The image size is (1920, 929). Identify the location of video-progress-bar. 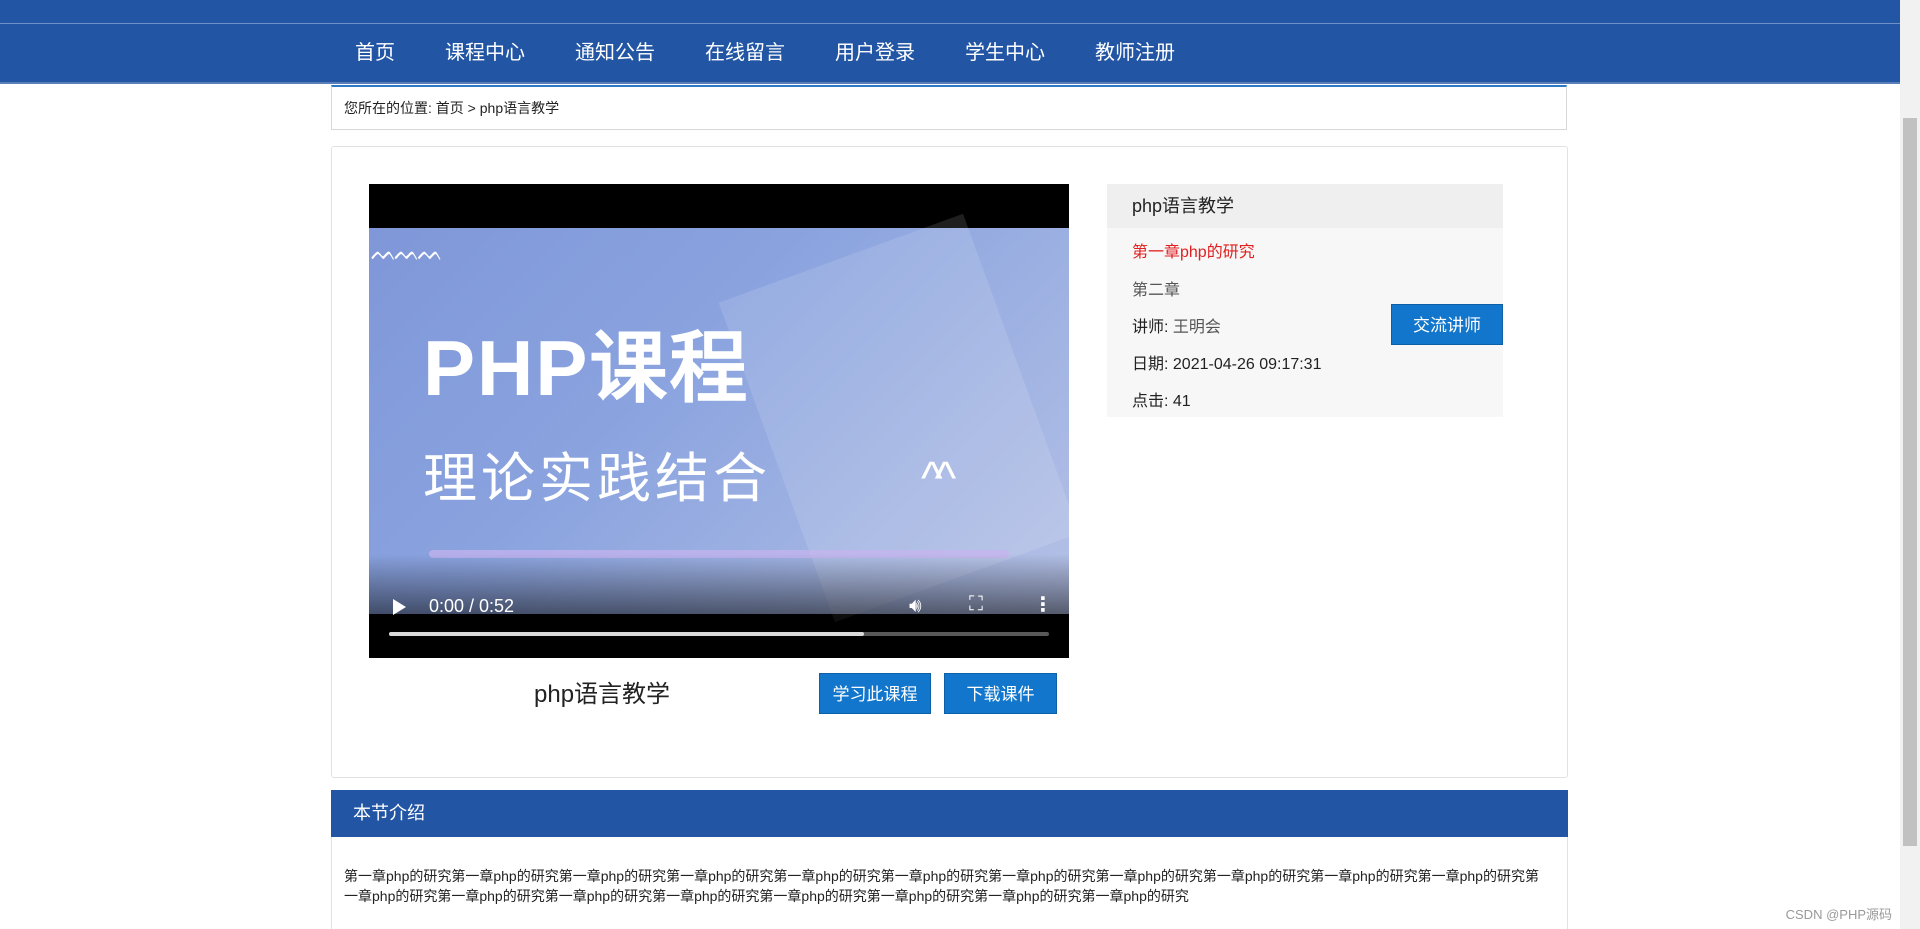
(719, 634).